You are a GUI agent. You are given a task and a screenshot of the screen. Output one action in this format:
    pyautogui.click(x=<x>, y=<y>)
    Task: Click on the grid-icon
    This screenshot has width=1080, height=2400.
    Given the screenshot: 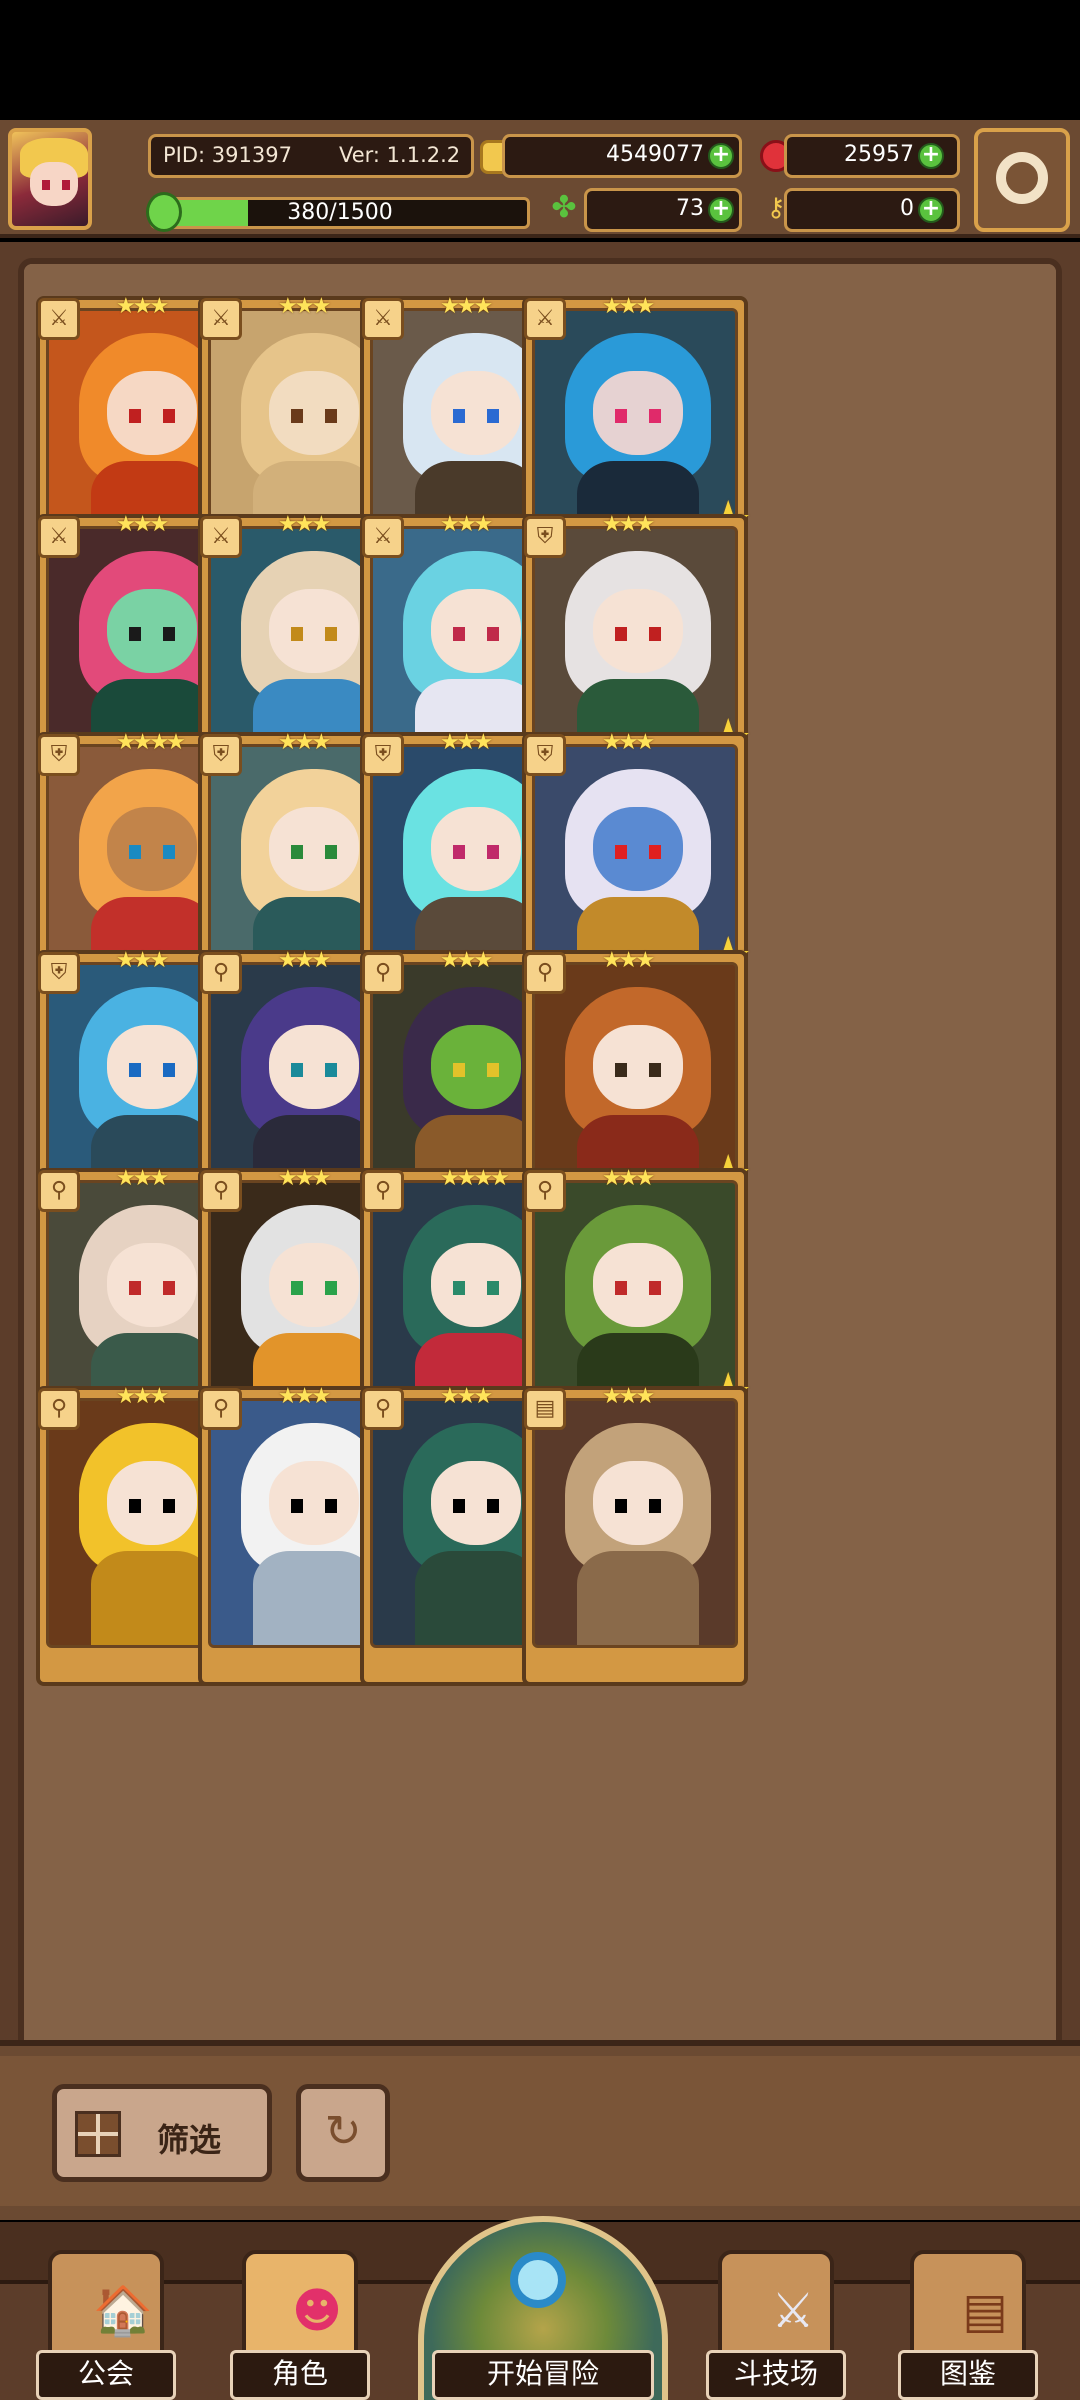 What is the action you would take?
    pyautogui.click(x=98, y=2134)
    